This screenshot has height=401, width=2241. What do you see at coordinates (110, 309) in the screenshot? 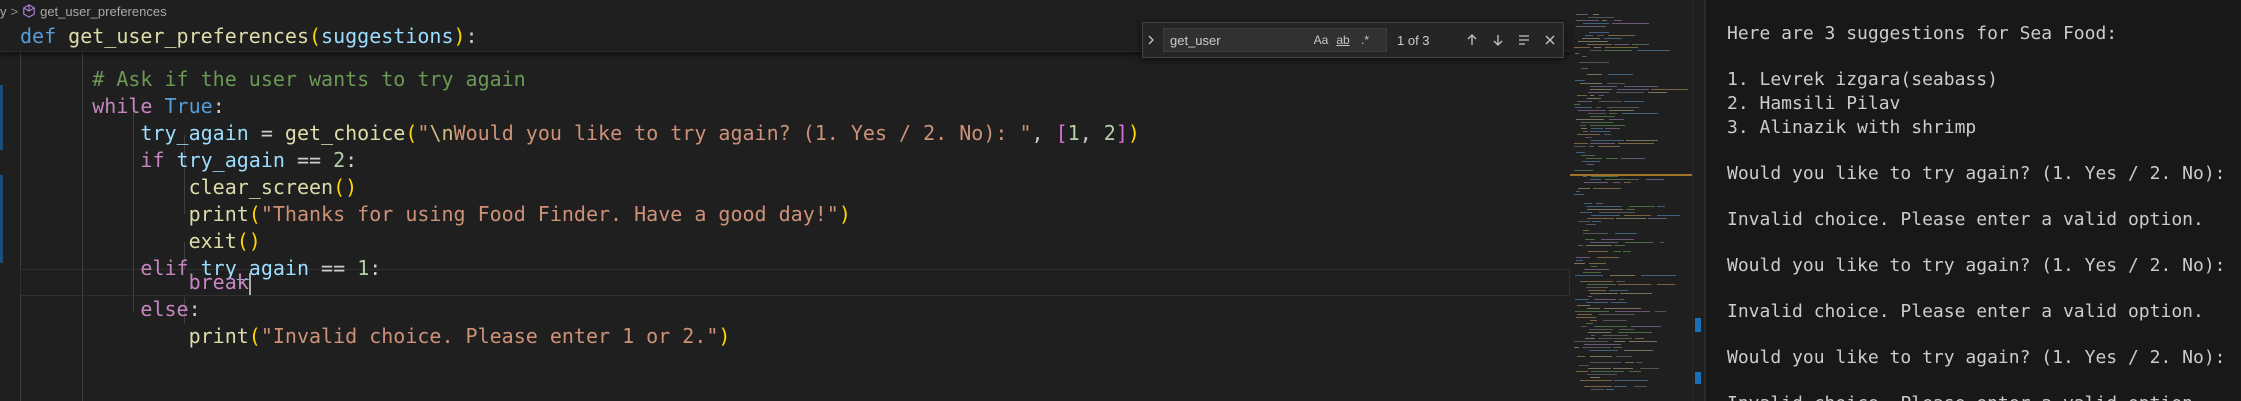
I see `code-line-else: else:` at bounding box center [110, 309].